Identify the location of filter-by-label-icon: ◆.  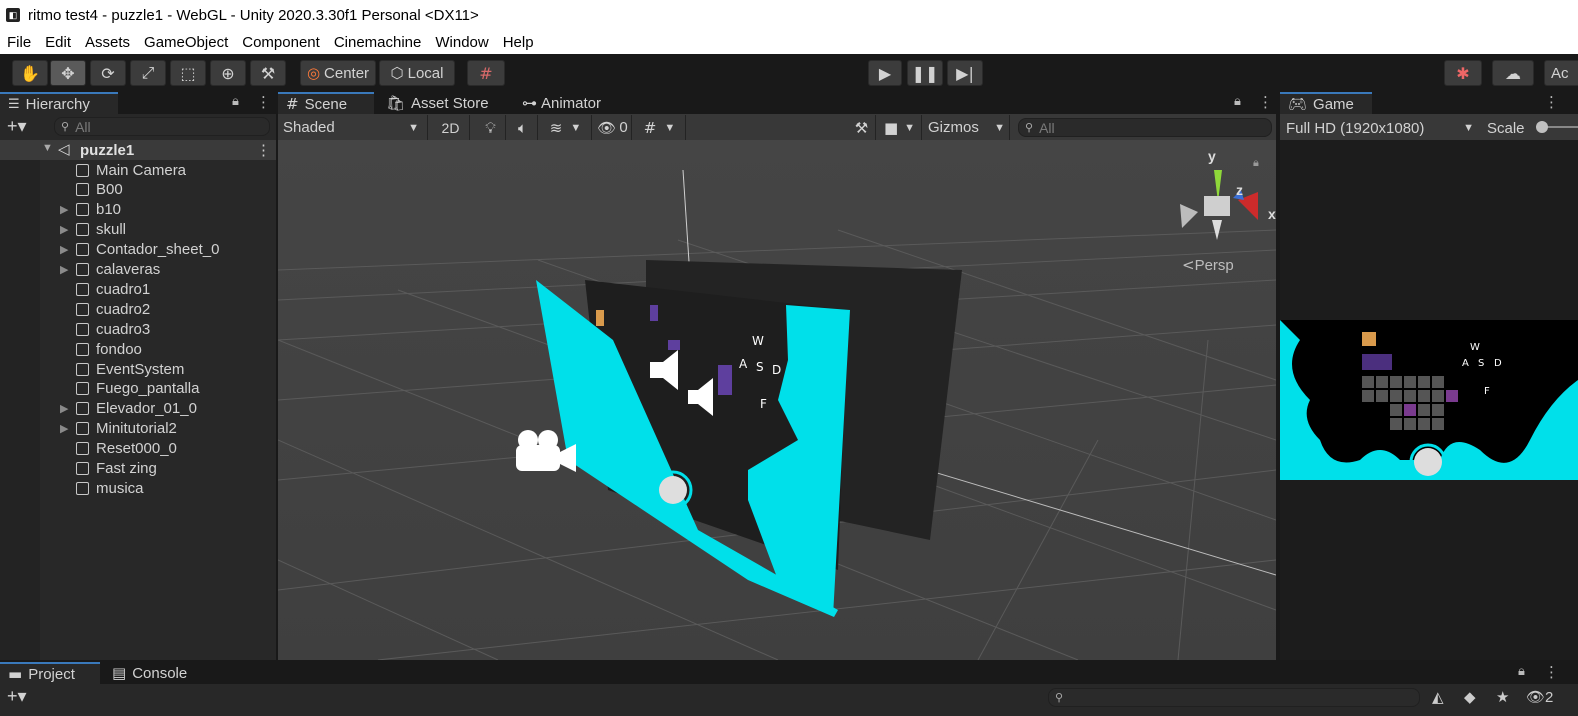
(1470, 697).